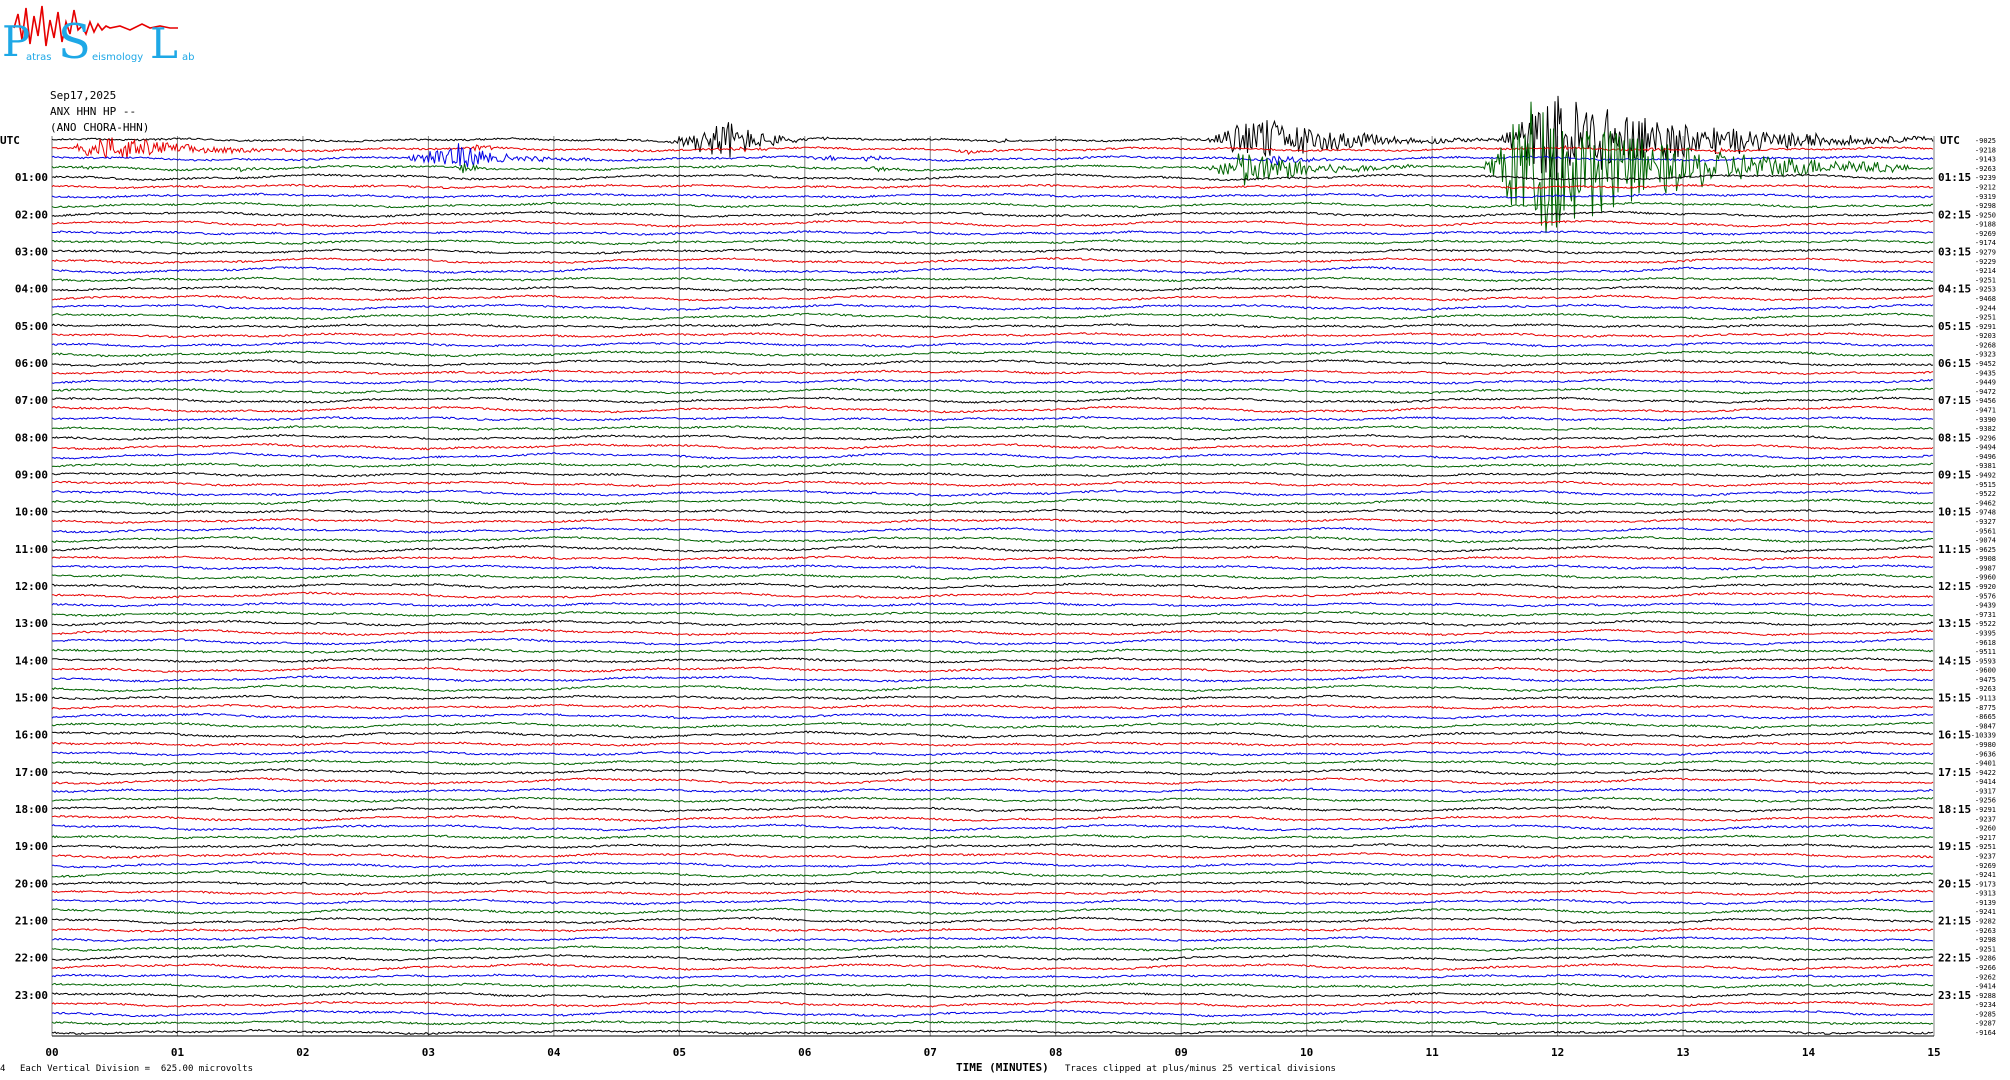 This screenshot has width=2010, height=1080. Describe the element at coordinates (31, 883) in the screenshot. I see `left-hour-label: 20:00` at that location.